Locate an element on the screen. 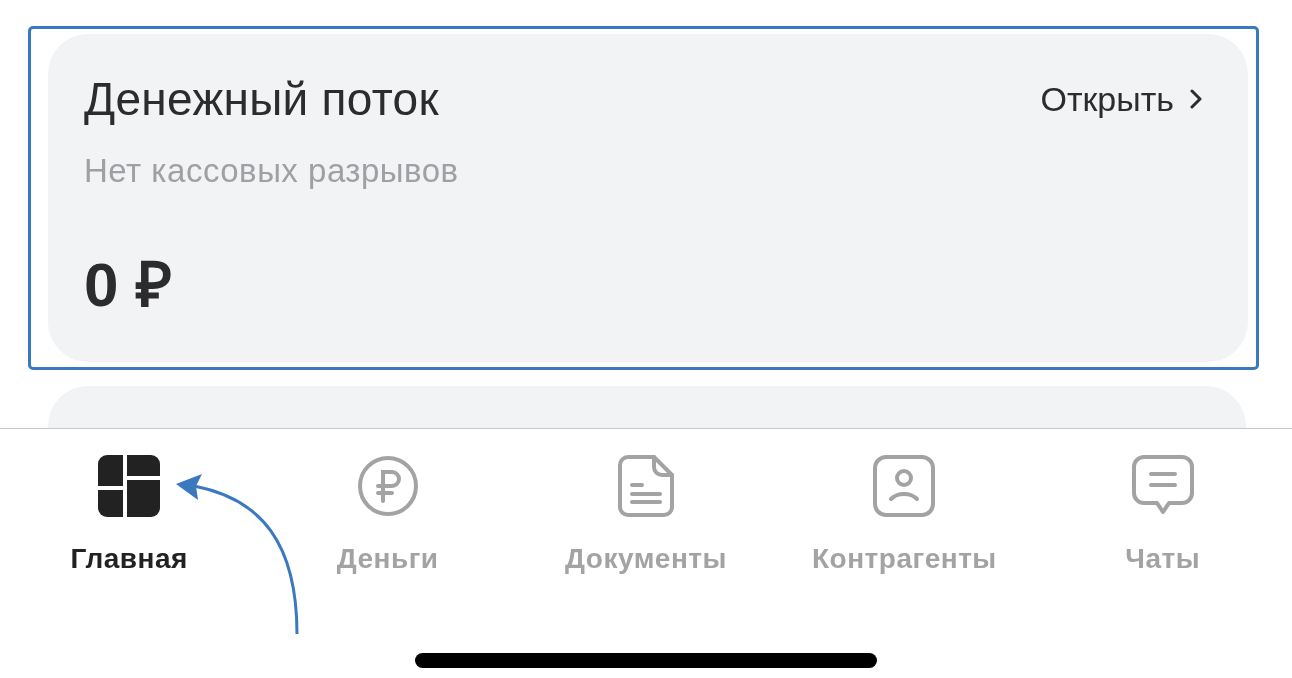 The height and width of the screenshot is (678, 1292). grid-icon is located at coordinates (129, 486).